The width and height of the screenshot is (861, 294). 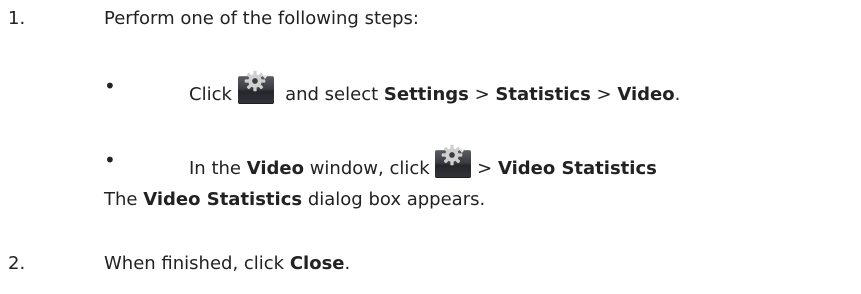 I want to click on menu-target: Video Statistics, so click(x=577, y=168).